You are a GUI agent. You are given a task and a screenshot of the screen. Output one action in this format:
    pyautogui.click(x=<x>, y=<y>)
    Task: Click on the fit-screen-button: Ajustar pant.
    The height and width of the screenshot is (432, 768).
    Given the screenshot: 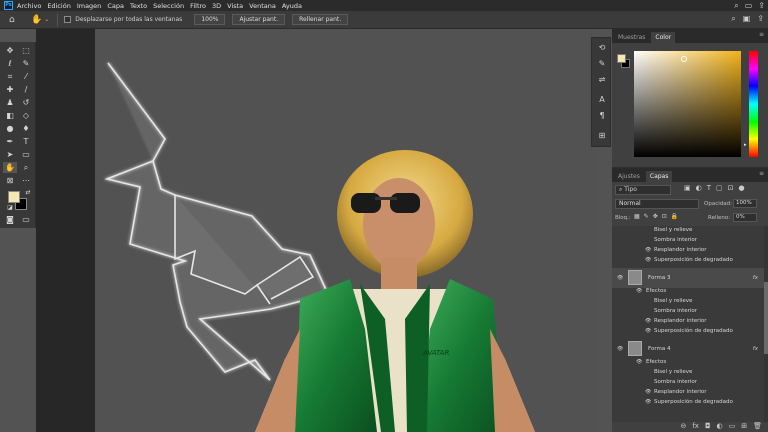 What is the action you would take?
    pyautogui.click(x=259, y=19)
    